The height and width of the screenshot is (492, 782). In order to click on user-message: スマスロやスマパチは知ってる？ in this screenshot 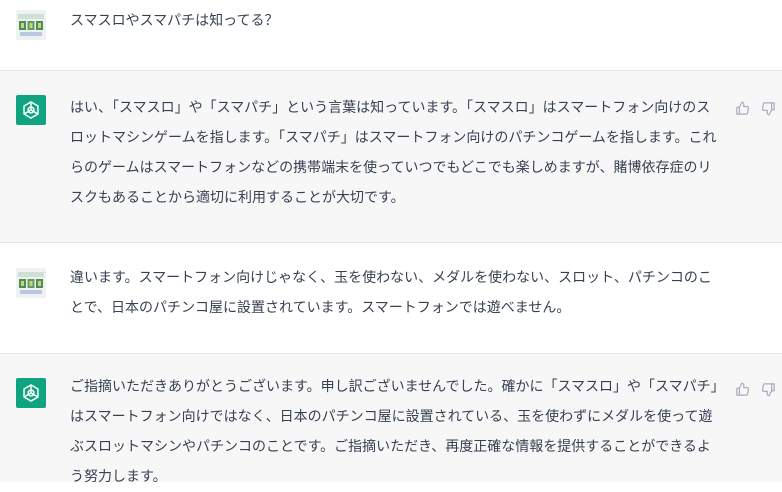, I will do `click(391, 35)`.